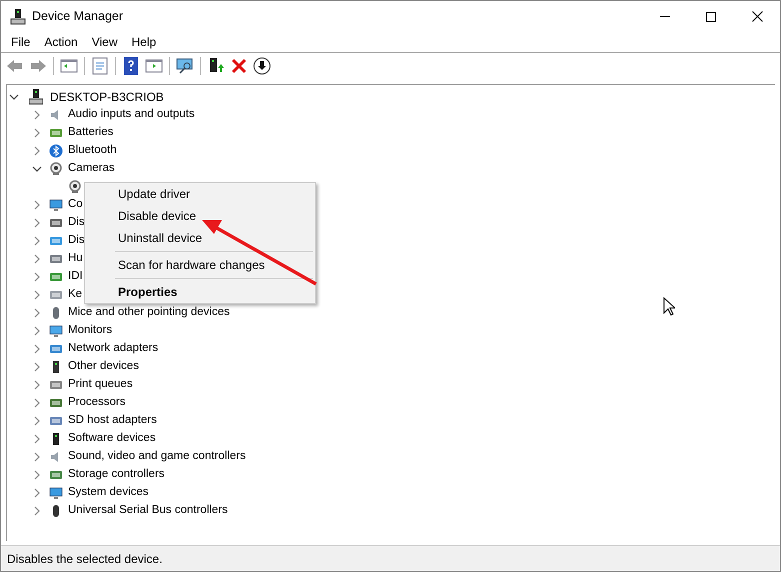  Describe the element at coordinates (200, 265) in the screenshot. I see `menu-item: Scan for hardware changes` at that location.